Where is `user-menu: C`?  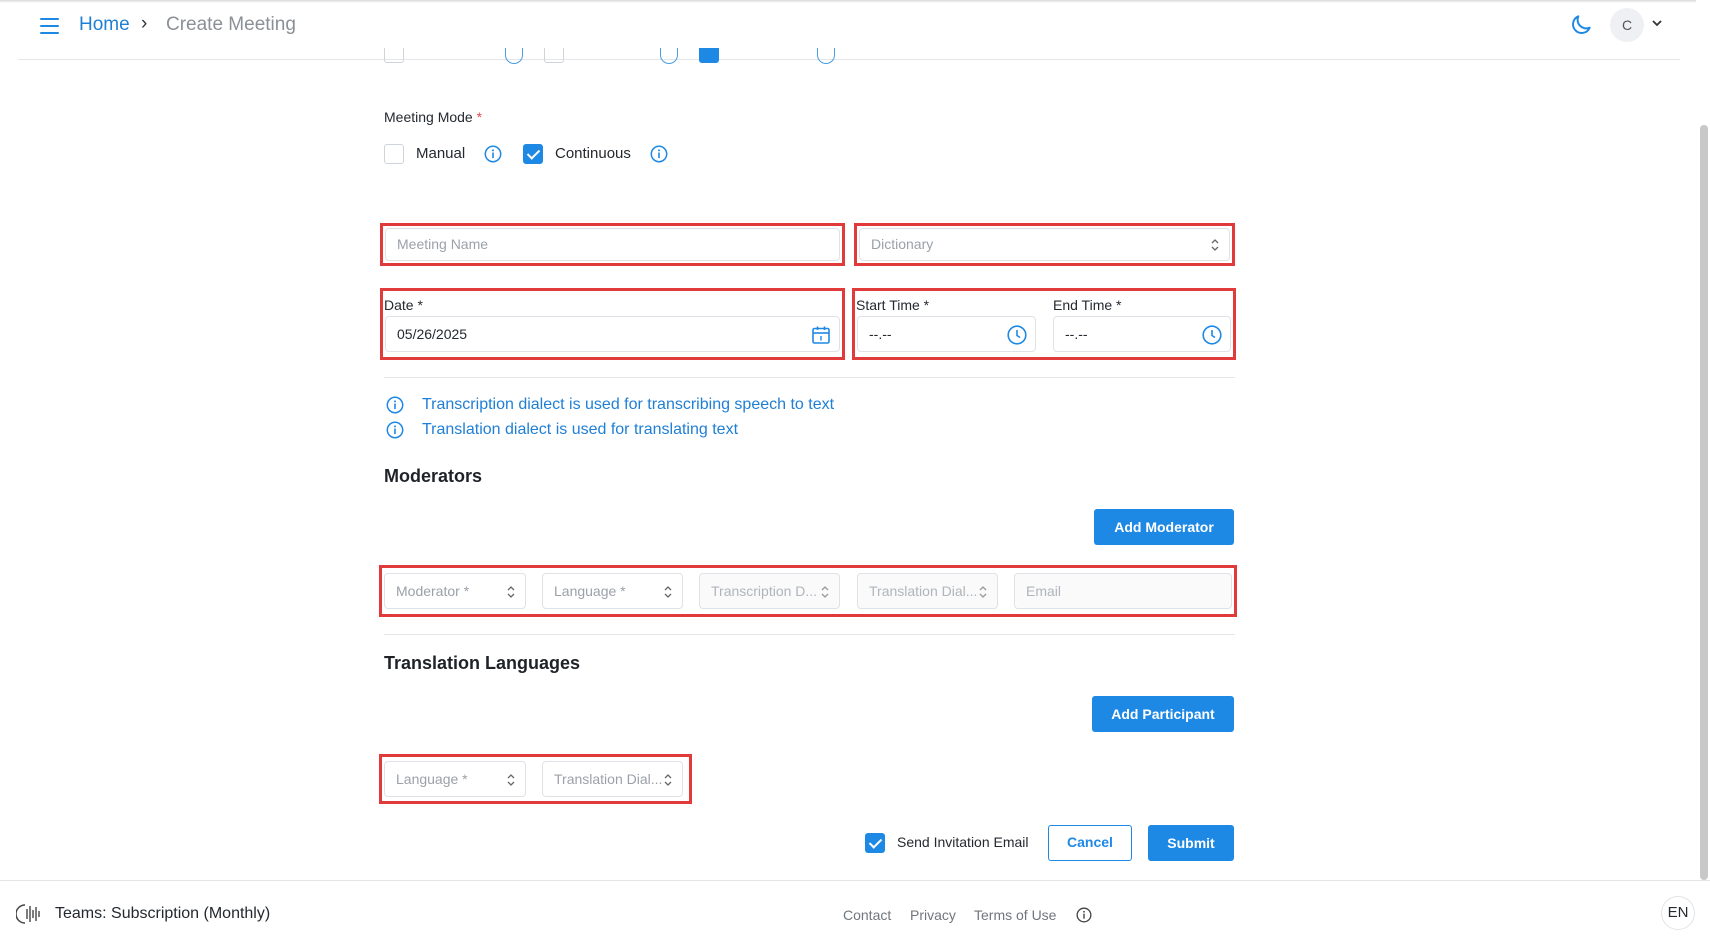
user-menu: C is located at coordinates (1643, 25).